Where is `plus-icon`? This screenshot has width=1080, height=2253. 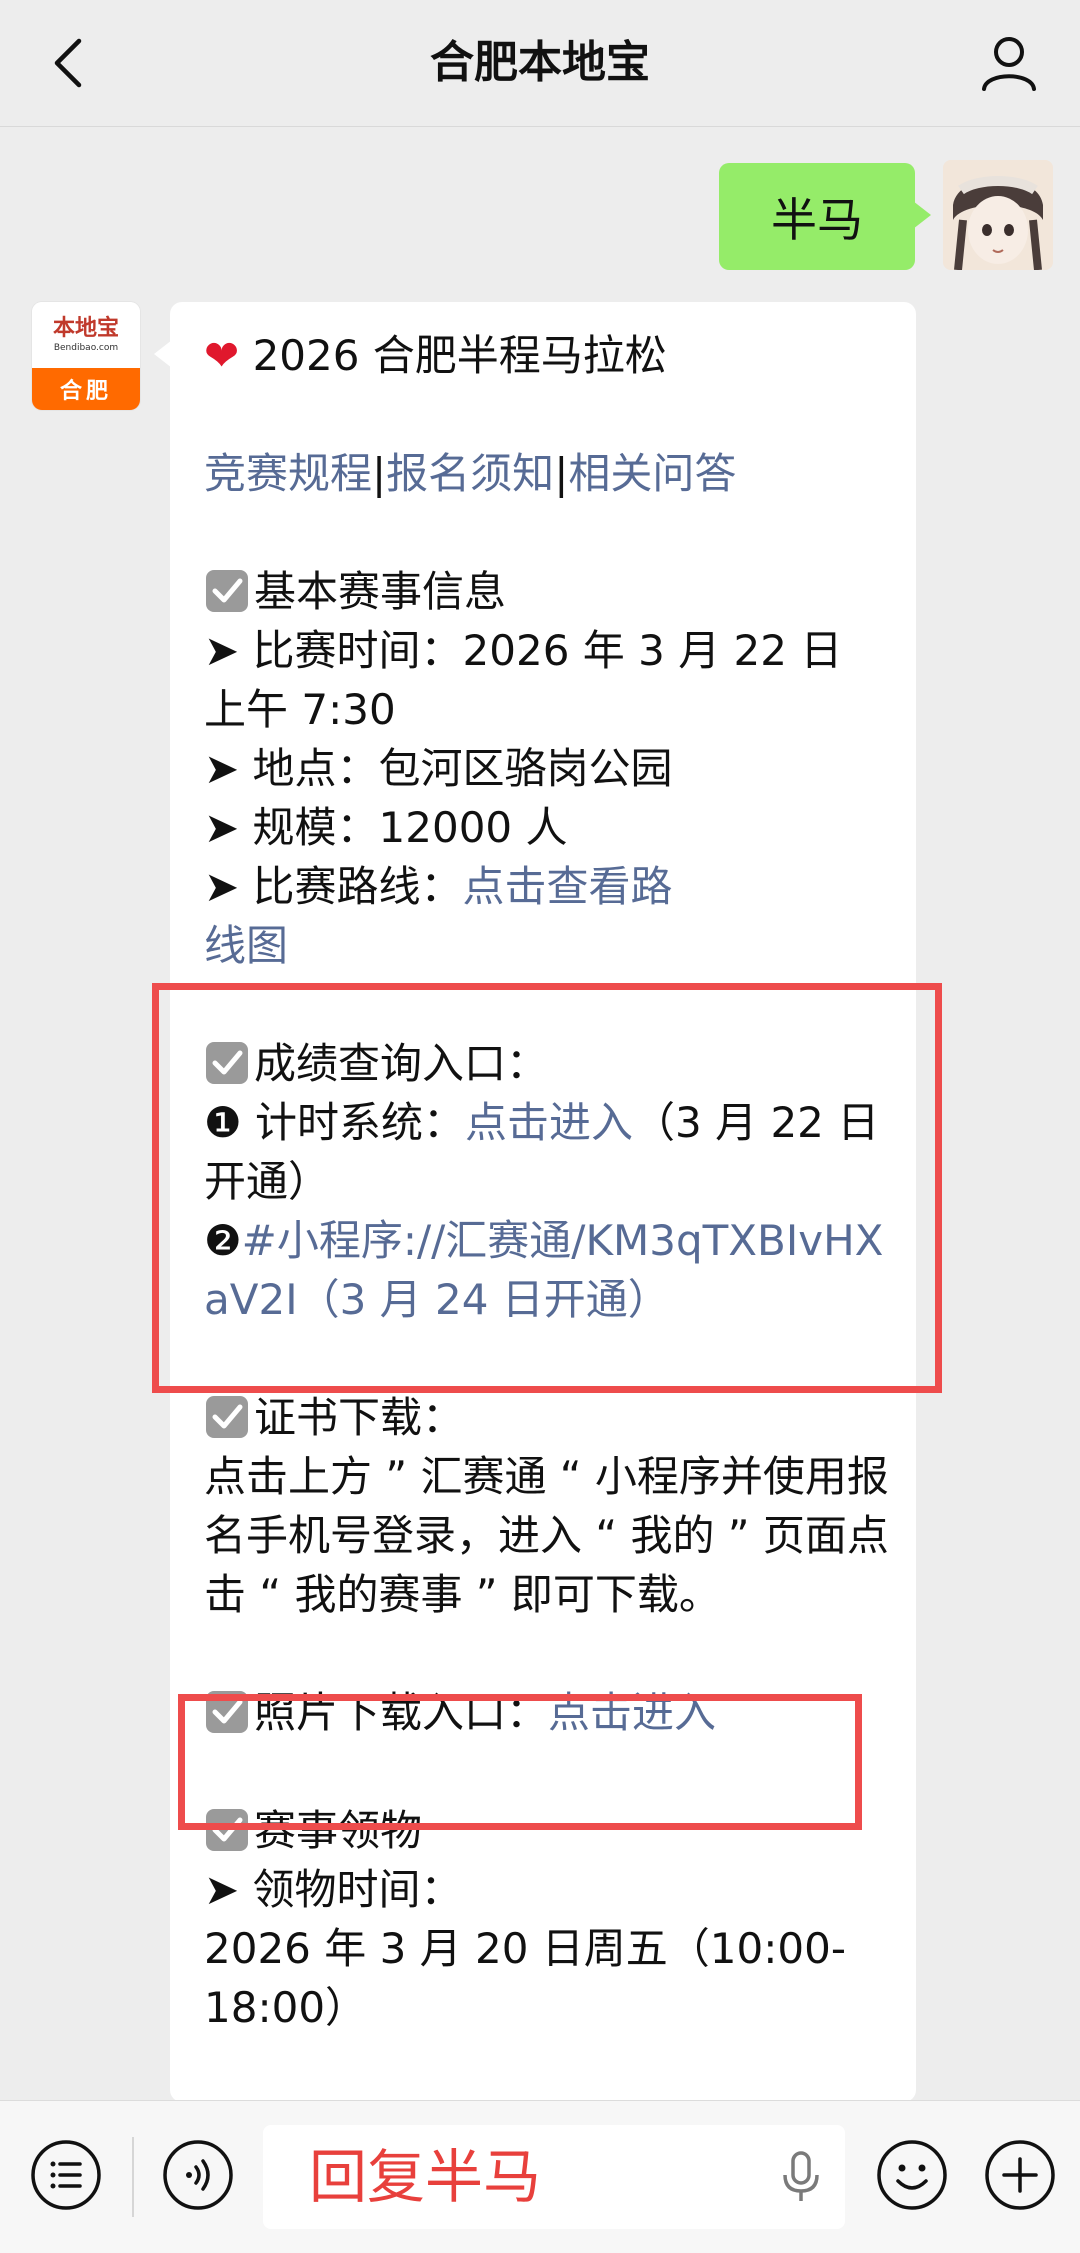 plus-icon is located at coordinates (1020, 2175).